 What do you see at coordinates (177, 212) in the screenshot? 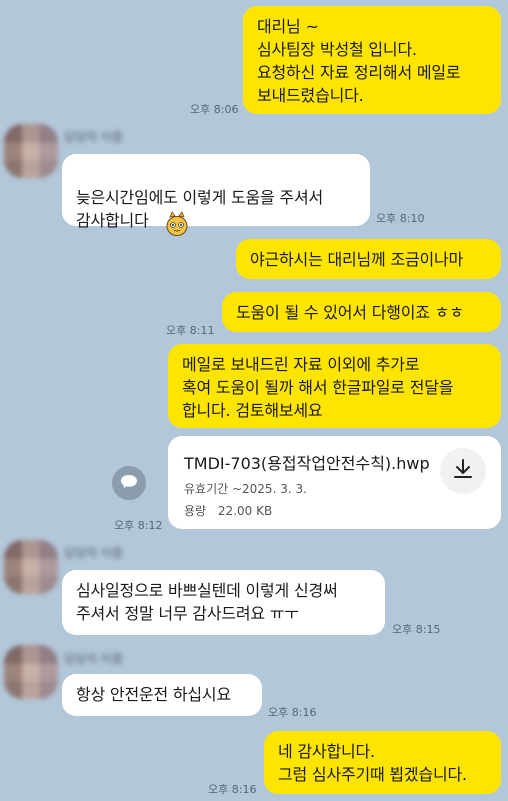
I see `emoticon-icon` at bounding box center [177, 212].